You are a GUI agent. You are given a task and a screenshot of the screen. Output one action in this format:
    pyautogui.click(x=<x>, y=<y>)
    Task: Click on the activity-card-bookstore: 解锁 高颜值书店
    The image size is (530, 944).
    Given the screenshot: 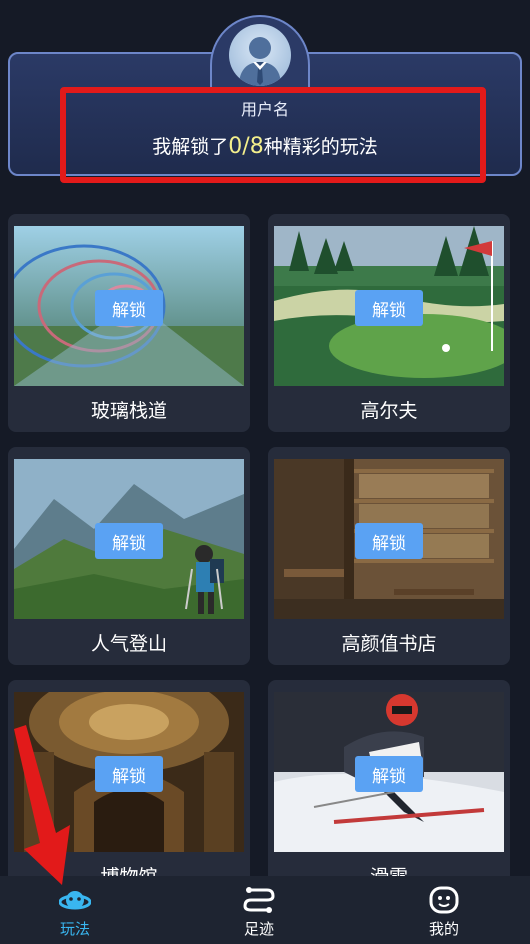 What is the action you would take?
    pyautogui.click(x=389, y=556)
    